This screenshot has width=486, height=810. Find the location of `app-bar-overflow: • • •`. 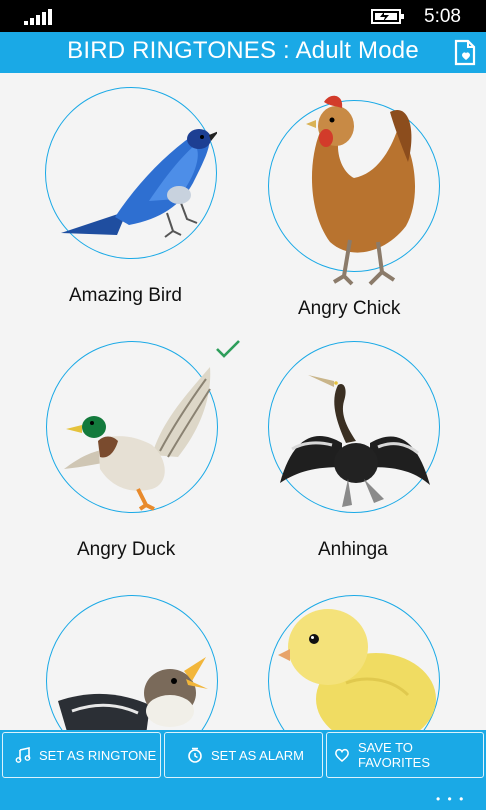

app-bar-overflow: • • • is located at coordinates (243, 798).